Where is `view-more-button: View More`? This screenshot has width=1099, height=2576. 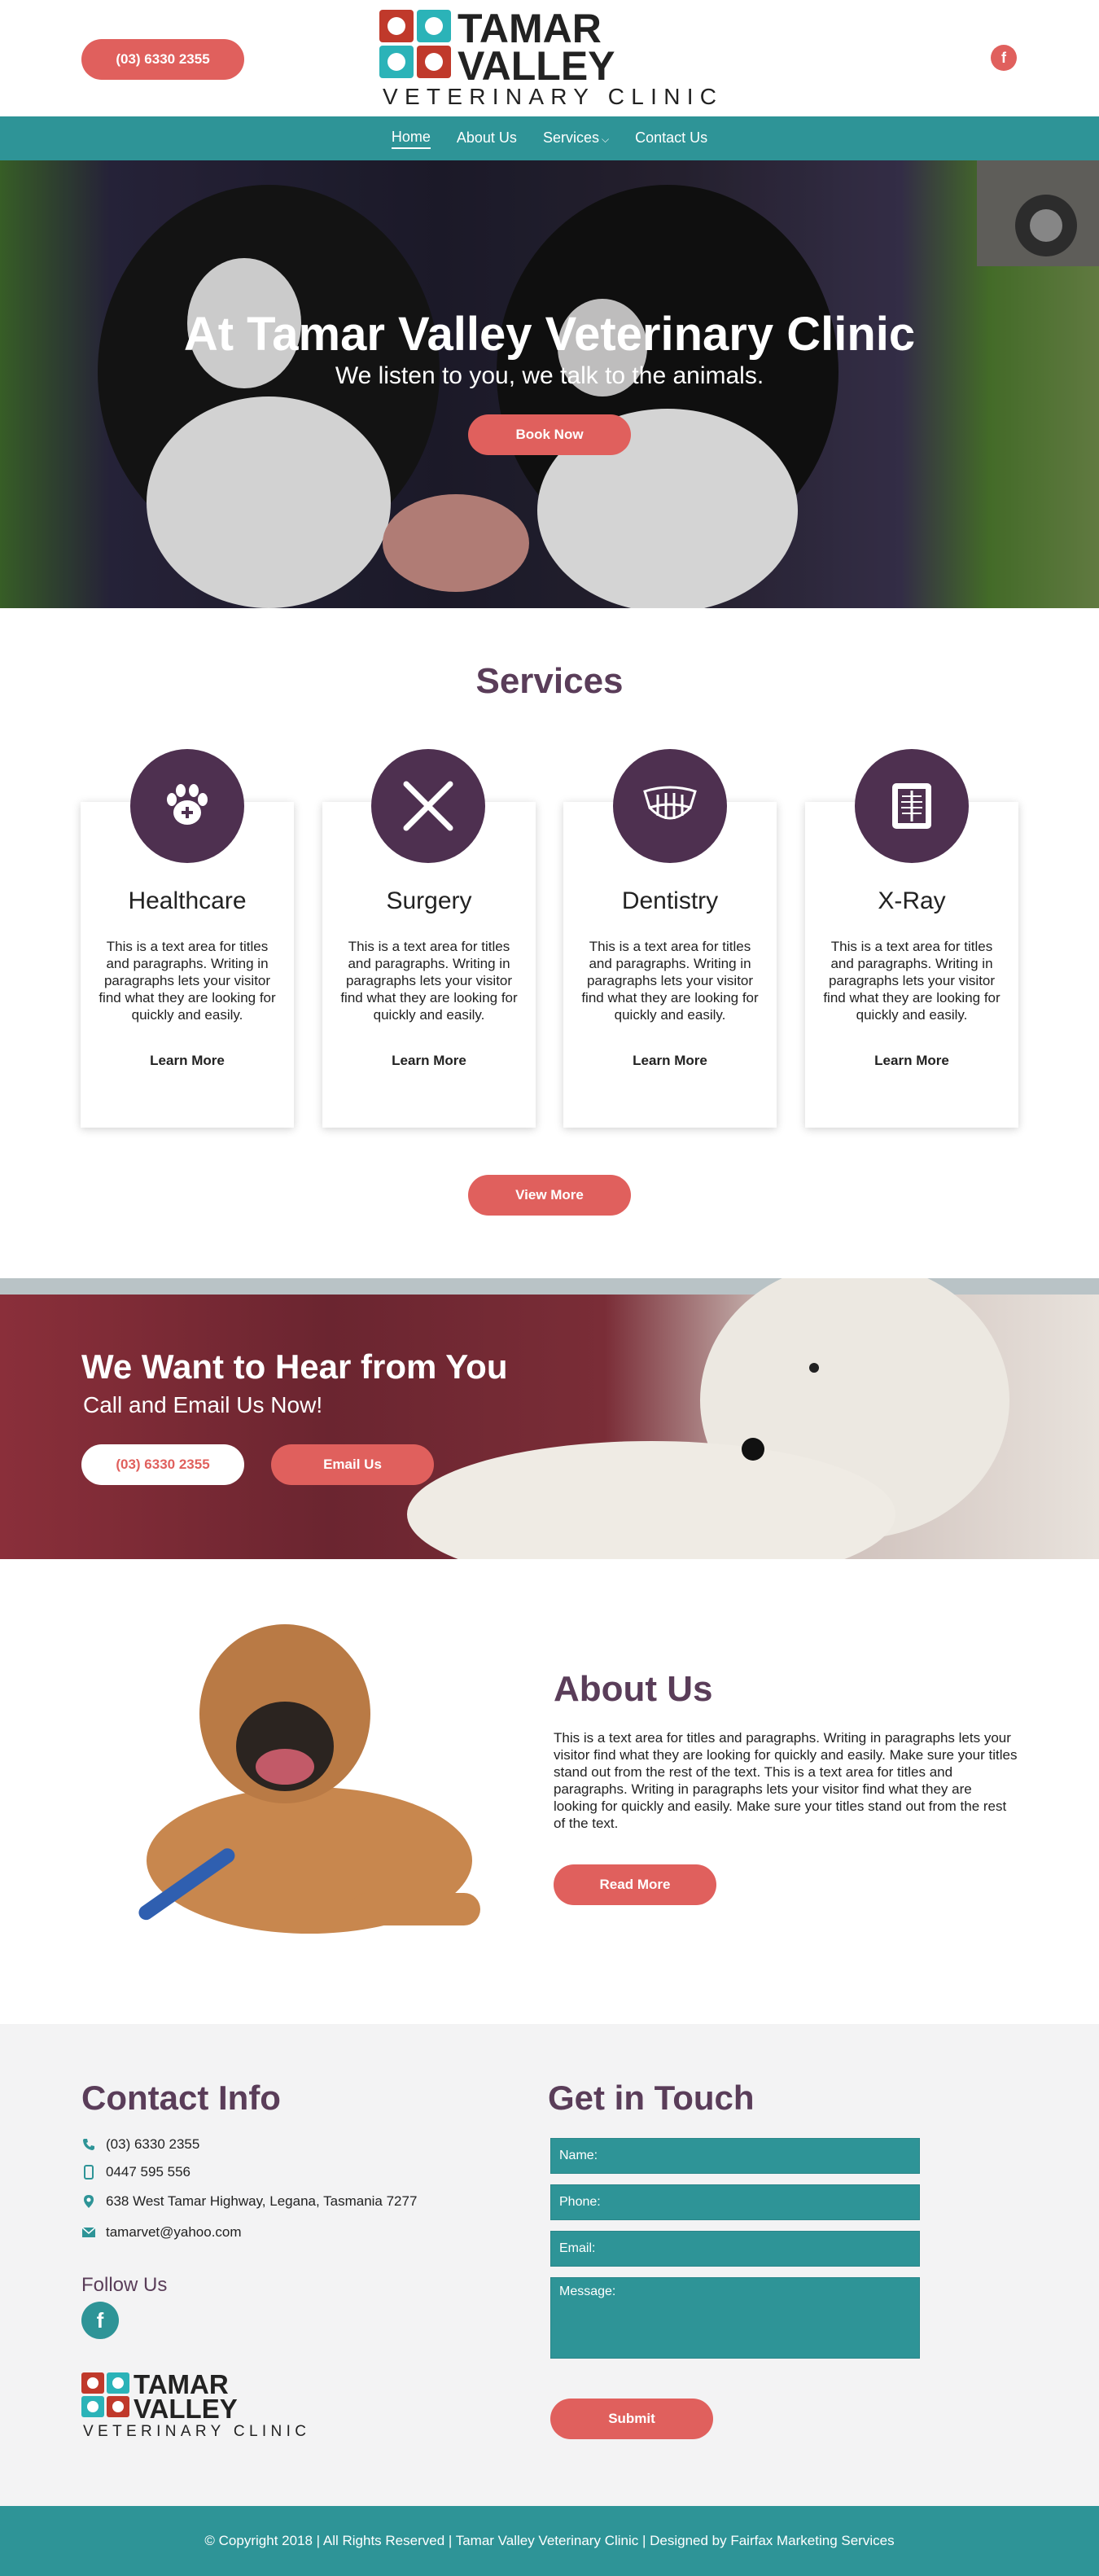
view-more-button: View More is located at coordinates (550, 1195).